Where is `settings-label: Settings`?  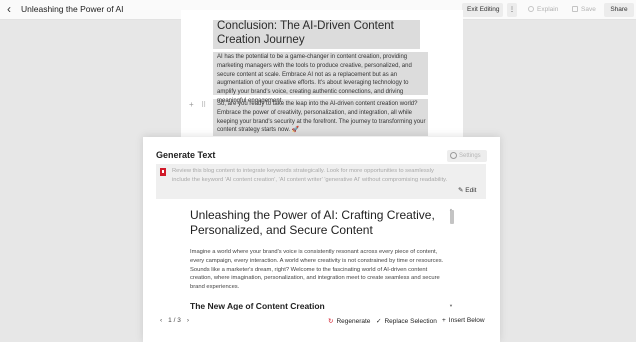 settings-label: Settings is located at coordinates (470, 156).